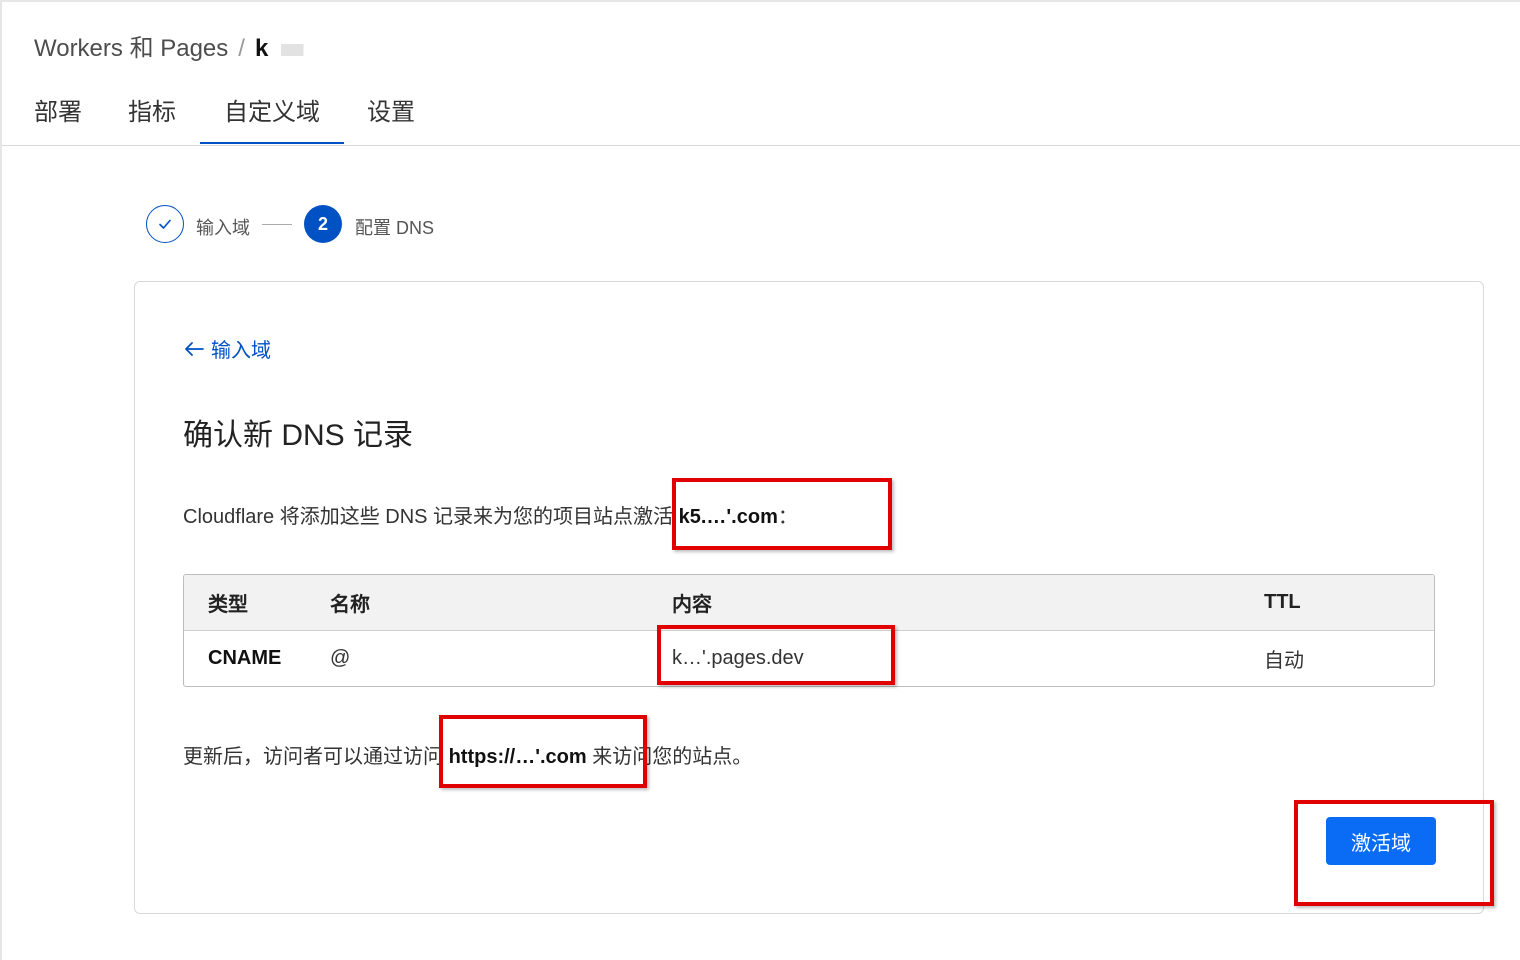 This screenshot has width=1520, height=960. I want to click on header-type: 类型, so click(257, 603).